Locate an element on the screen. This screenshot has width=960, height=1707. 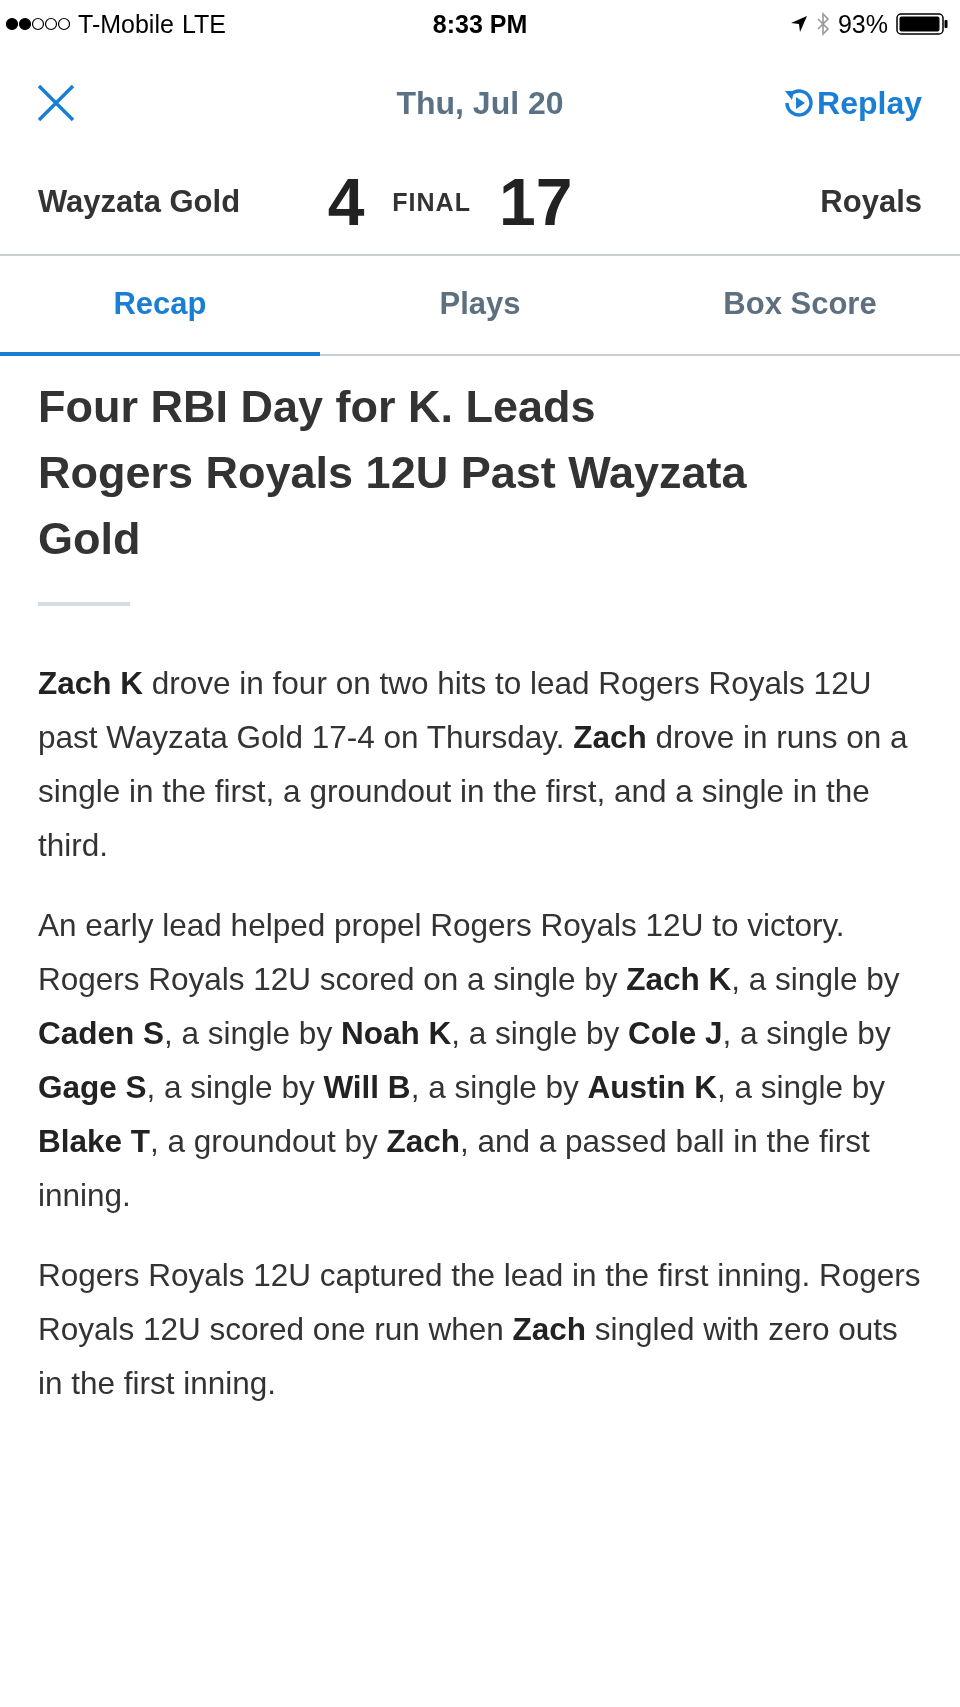
signal-icon is located at coordinates (38, 24).